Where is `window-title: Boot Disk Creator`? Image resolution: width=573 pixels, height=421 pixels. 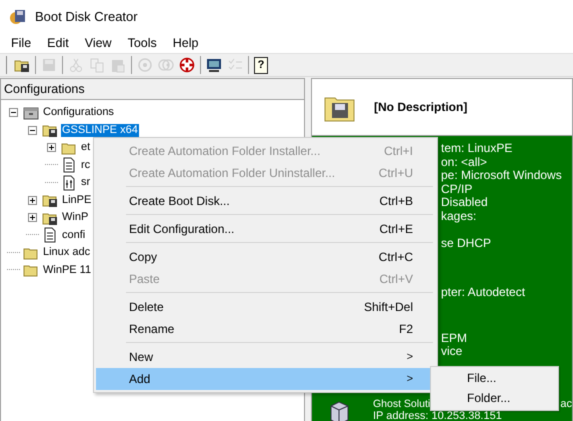
window-title: Boot Disk Creator is located at coordinates (86, 16).